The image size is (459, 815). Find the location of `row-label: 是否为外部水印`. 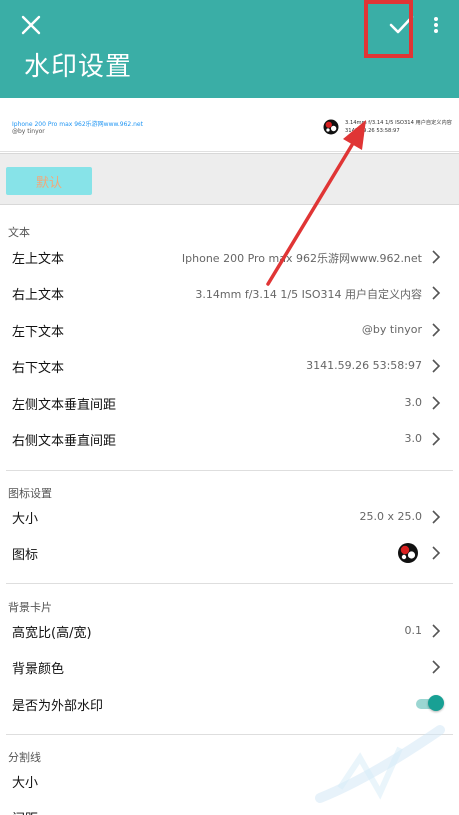

row-label: 是否为外部水印 is located at coordinates (58, 706).